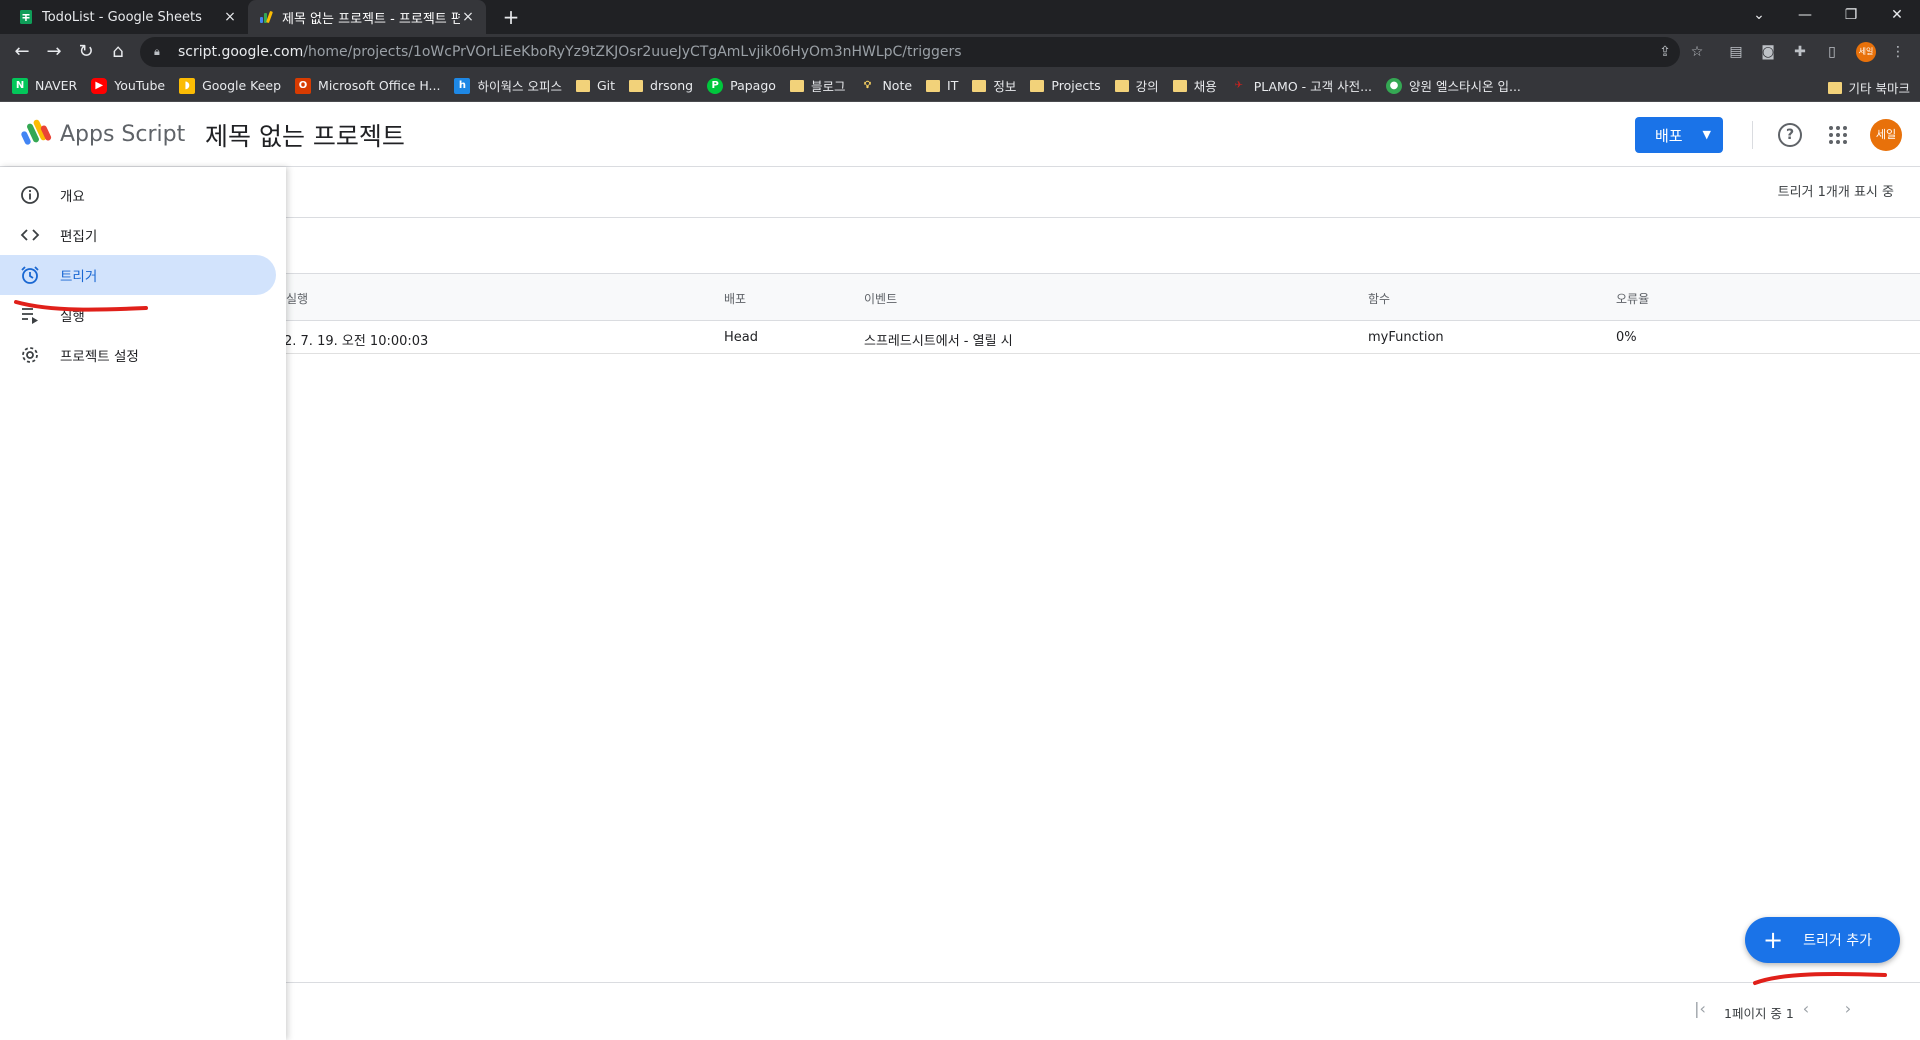 Image resolution: width=1920 pixels, height=1040 pixels. Describe the element at coordinates (828, 86) in the screenshot. I see `bookmark-label: 블로그` at that location.